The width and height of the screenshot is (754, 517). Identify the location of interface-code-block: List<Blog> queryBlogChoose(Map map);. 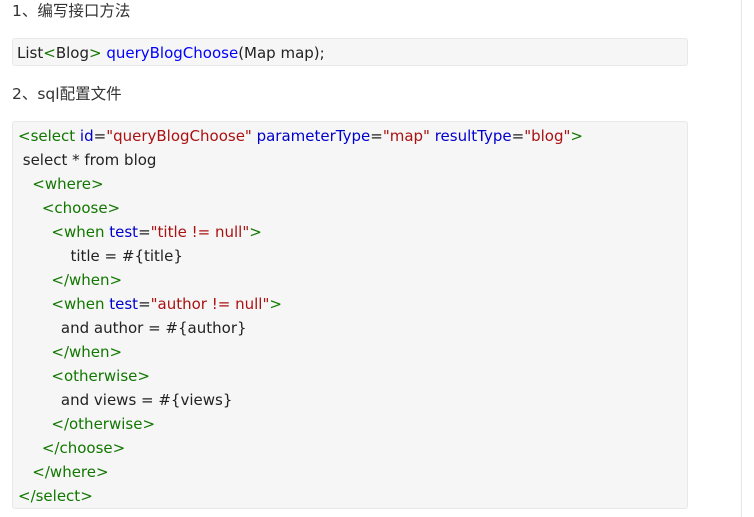
(350, 52).